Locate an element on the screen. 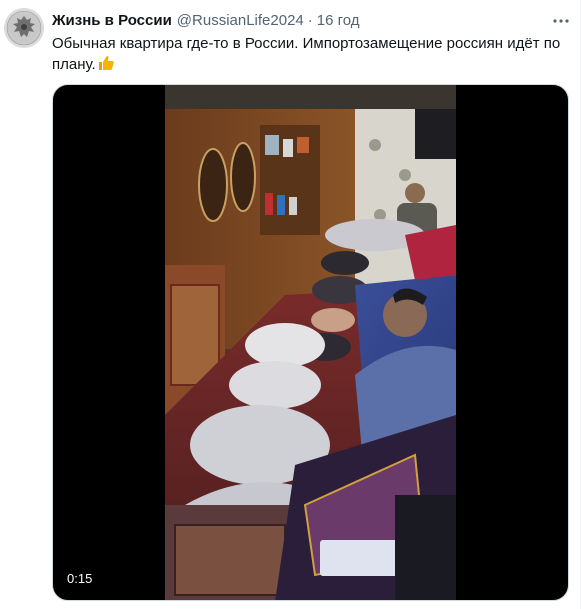 This screenshot has height=609, width=581. more-horizontal-icon is located at coordinates (561, 21).